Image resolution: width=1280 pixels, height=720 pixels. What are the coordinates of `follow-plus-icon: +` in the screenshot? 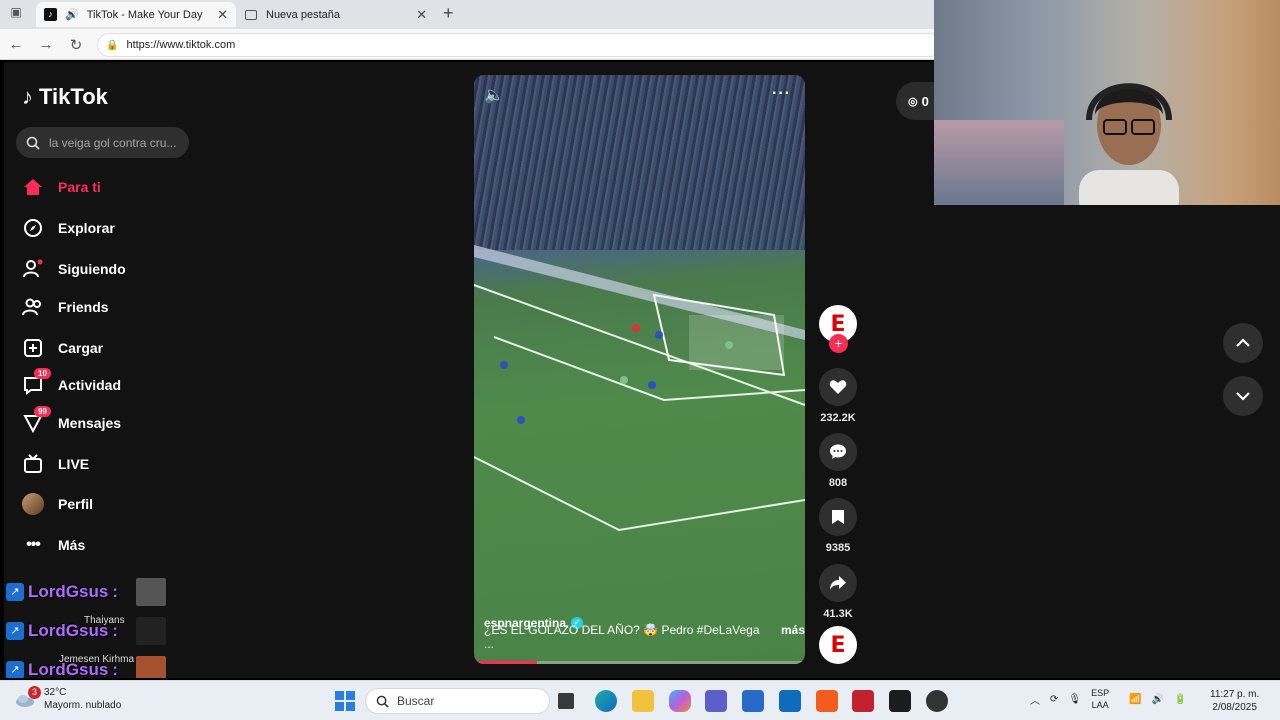 It's located at (838, 343).